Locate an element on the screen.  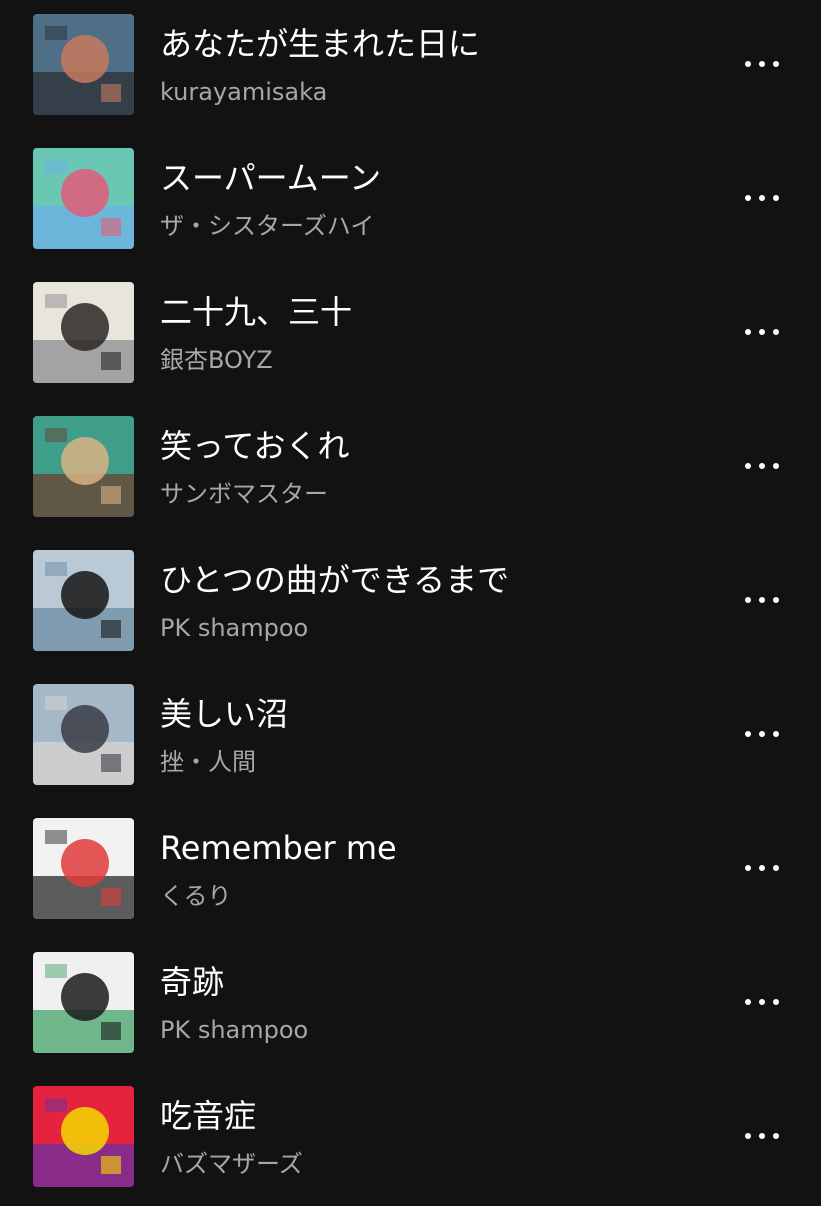
track-artist: 挫・人間 is located at coordinates (208, 762).